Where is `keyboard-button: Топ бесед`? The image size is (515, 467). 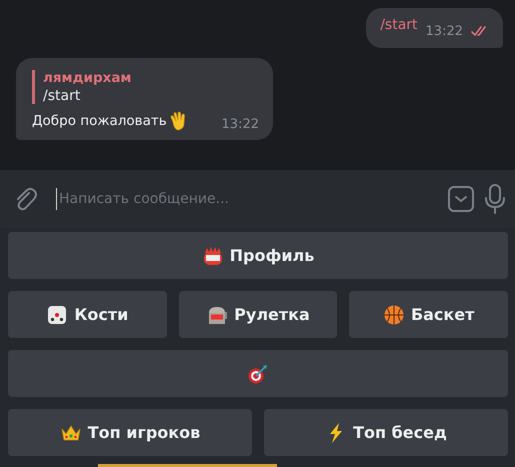 keyboard-button: Топ бесед is located at coordinates (386, 432).